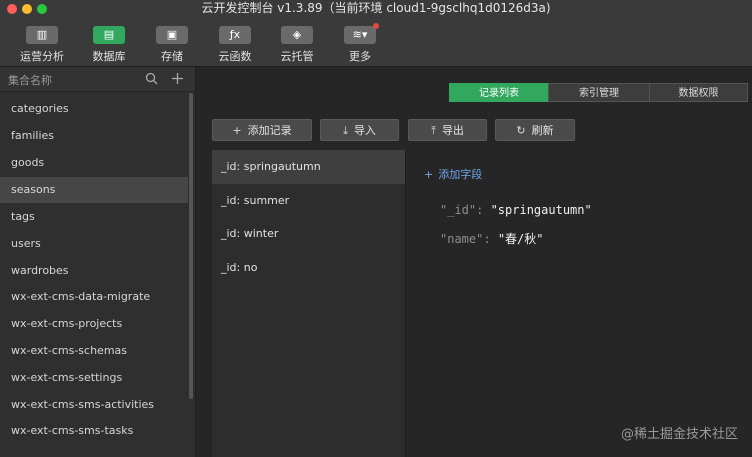  What do you see at coordinates (376, 26) in the screenshot?
I see `notification-dot` at bounding box center [376, 26].